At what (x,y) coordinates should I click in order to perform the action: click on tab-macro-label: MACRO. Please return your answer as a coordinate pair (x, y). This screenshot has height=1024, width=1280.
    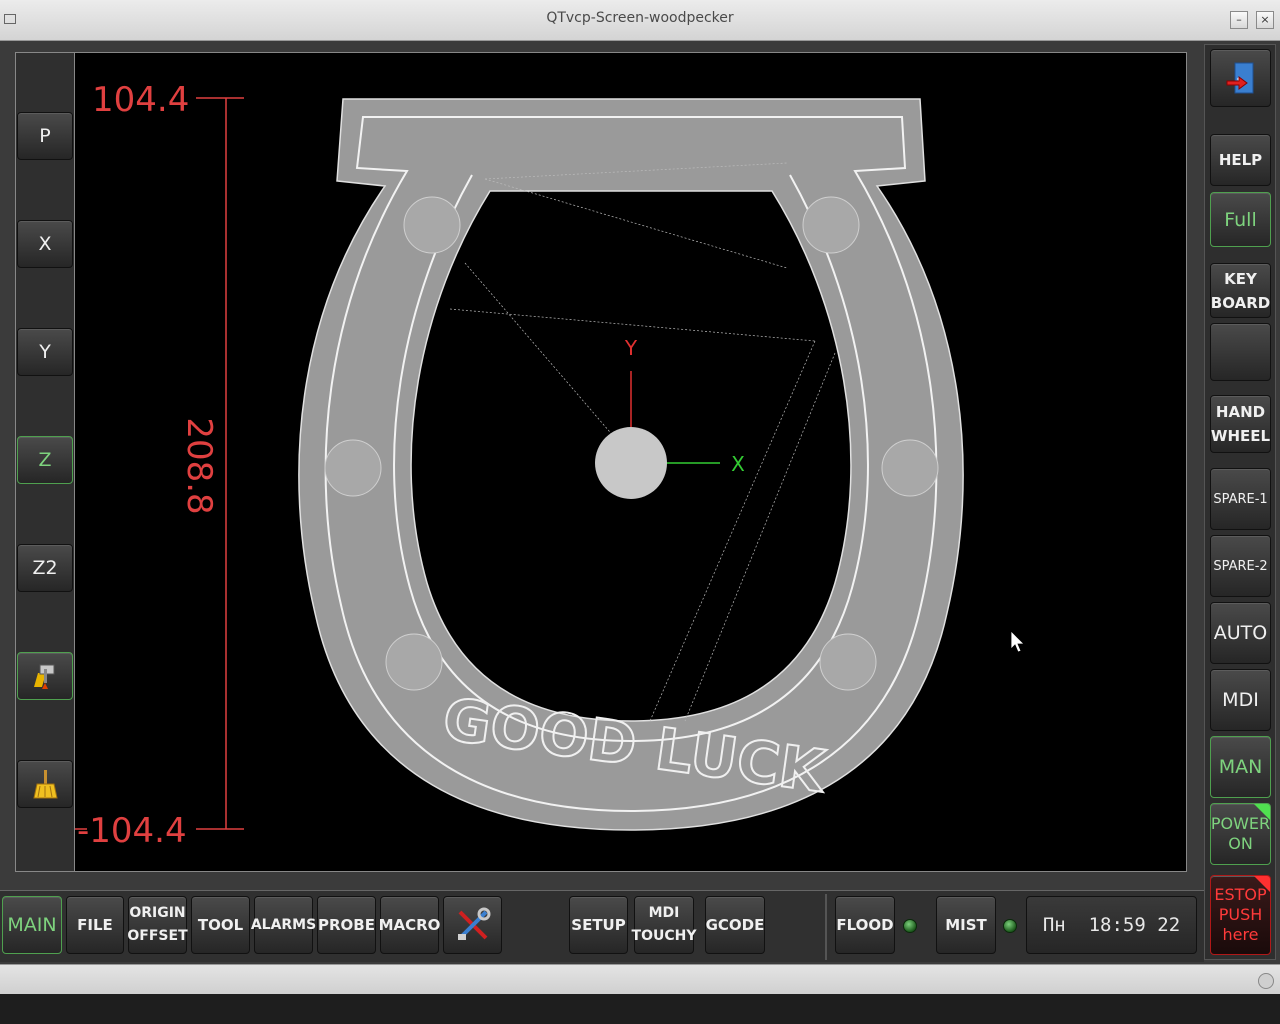
    Looking at the image, I should click on (409, 925).